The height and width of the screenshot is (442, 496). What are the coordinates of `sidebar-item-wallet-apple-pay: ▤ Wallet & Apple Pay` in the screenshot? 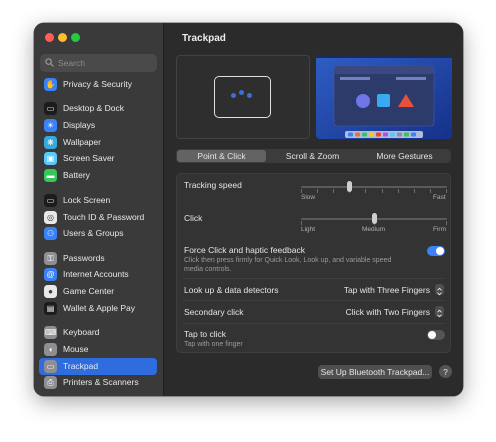 It's located at (98, 308).